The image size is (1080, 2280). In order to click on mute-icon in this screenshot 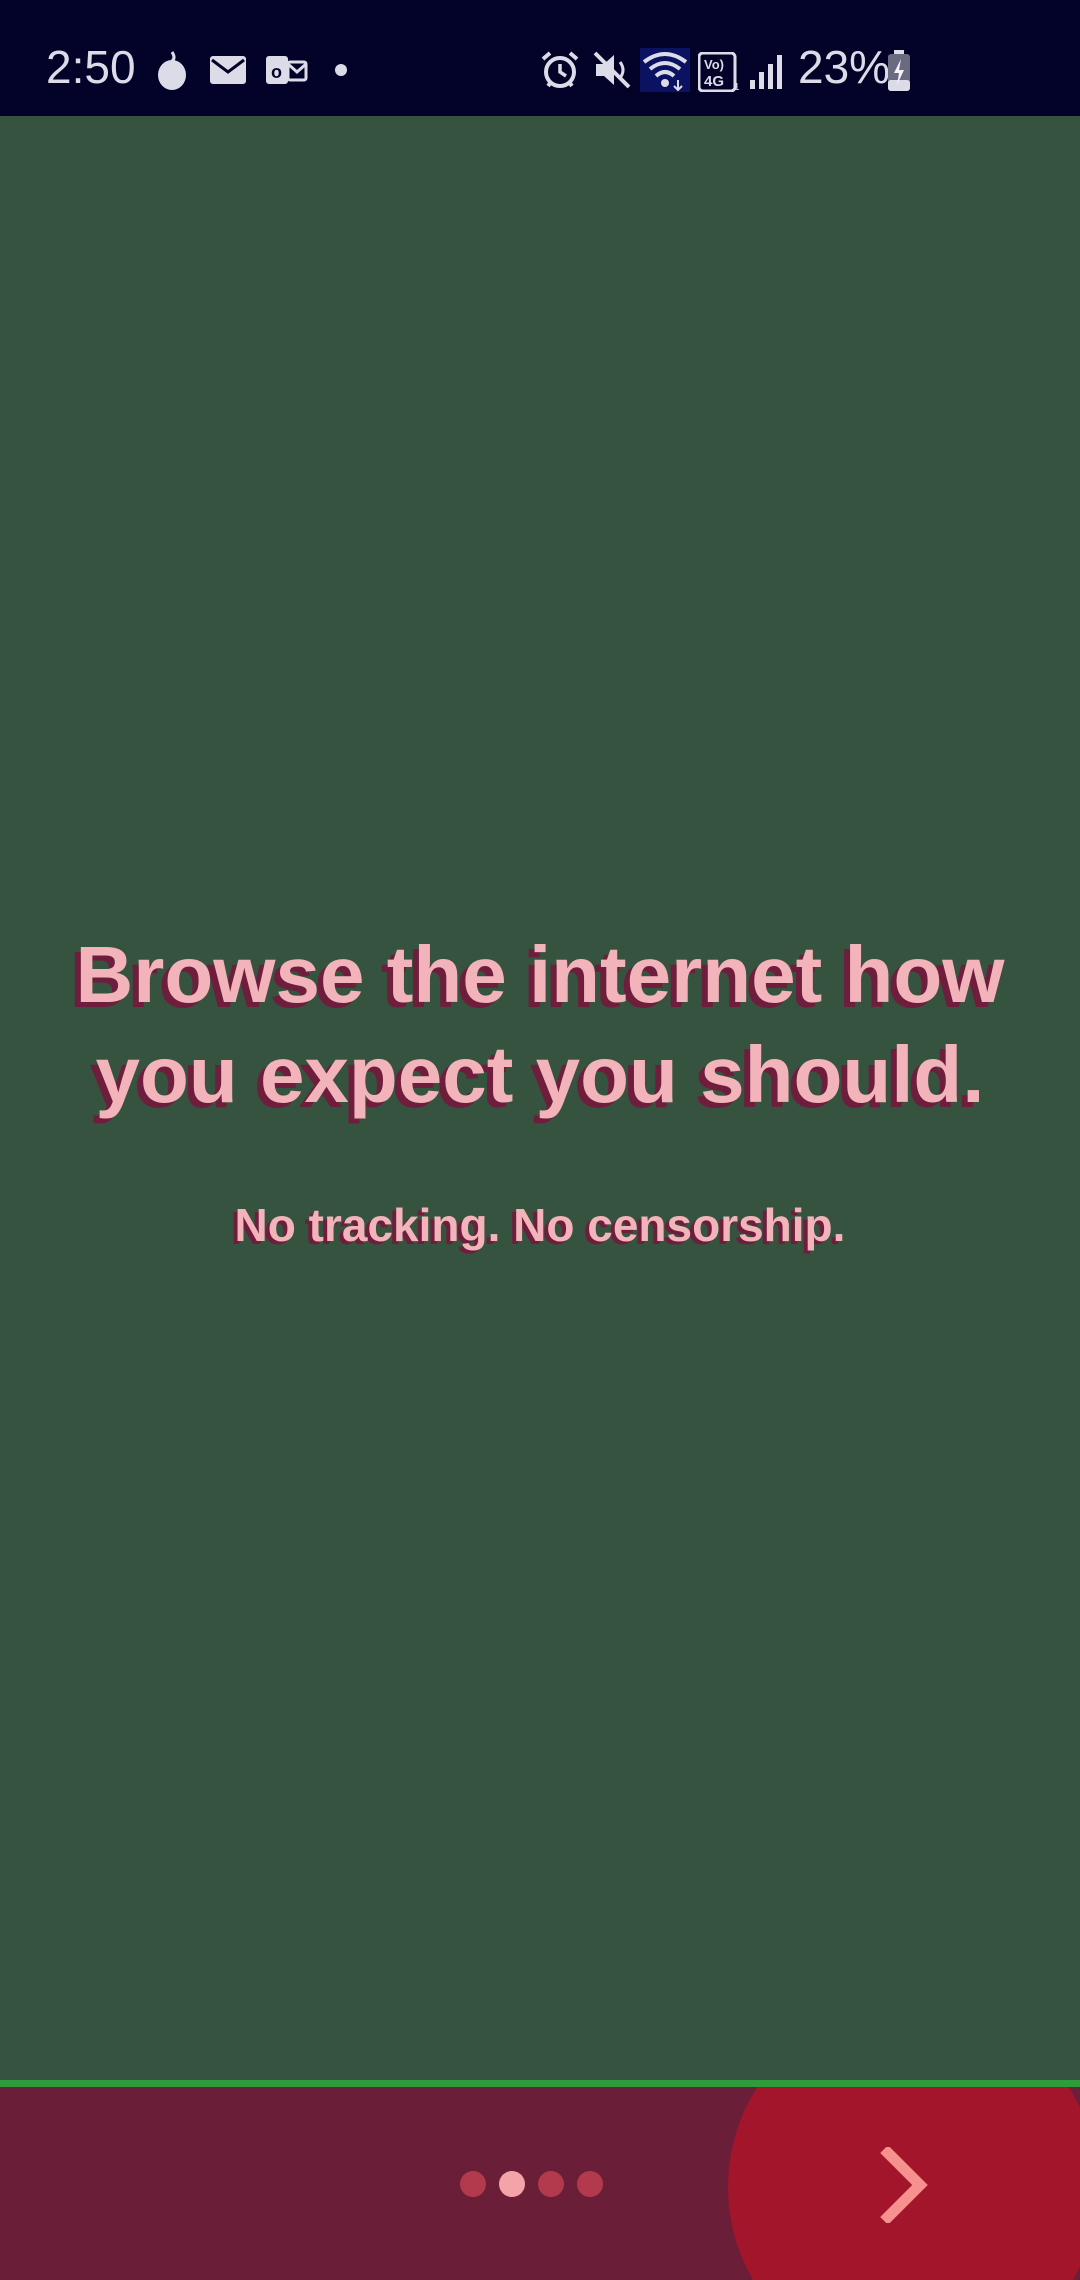, I will do `click(612, 70)`.